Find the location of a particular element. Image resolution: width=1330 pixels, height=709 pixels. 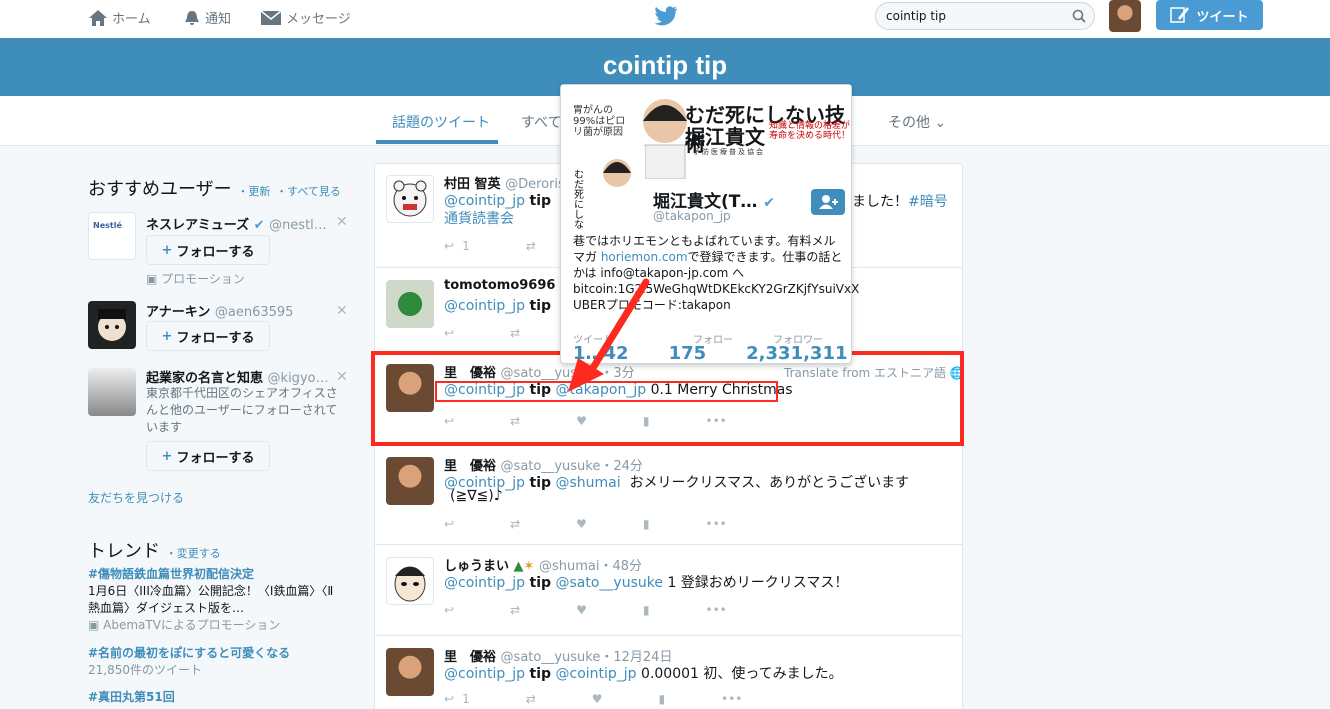

tab-top: 話題のツイート is located at coordinates (441, 122).